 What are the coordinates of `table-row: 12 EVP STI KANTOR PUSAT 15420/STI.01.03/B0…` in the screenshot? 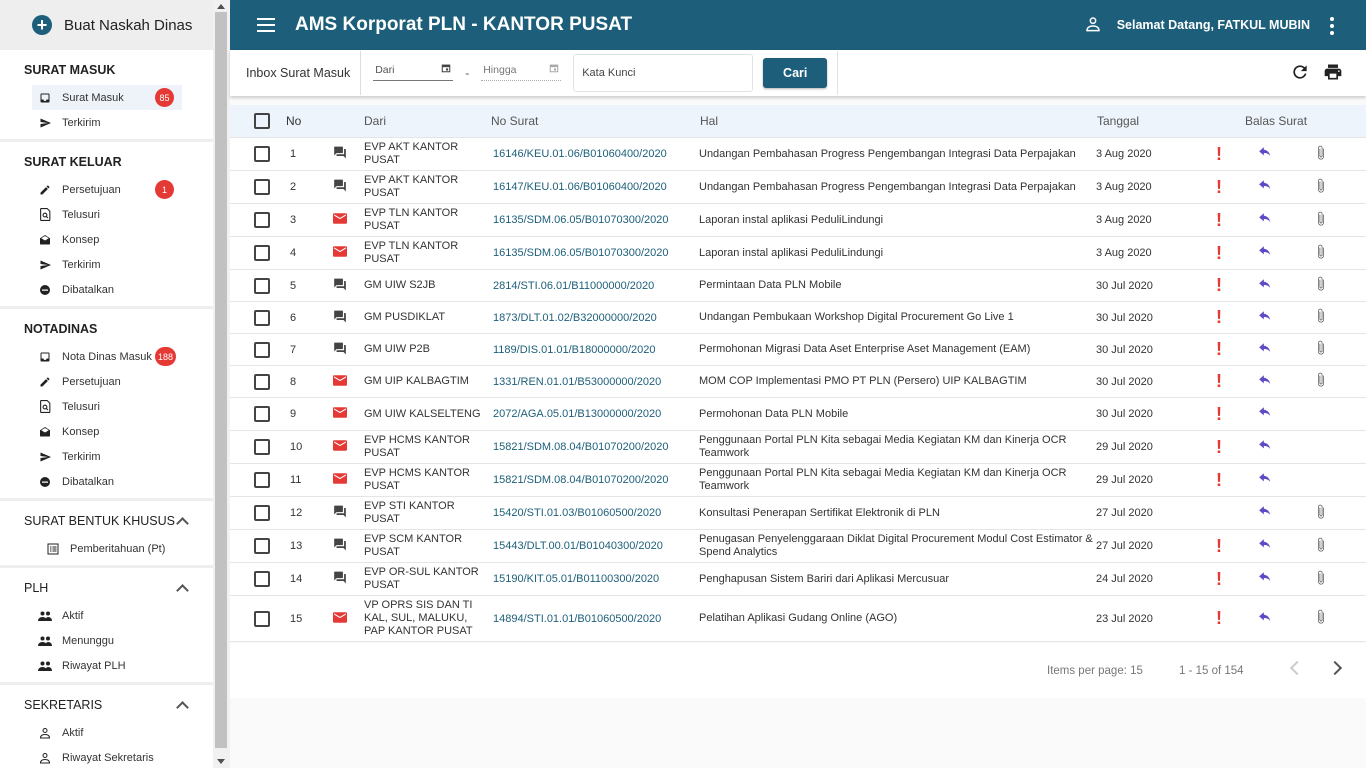 It's located at (798, 513).